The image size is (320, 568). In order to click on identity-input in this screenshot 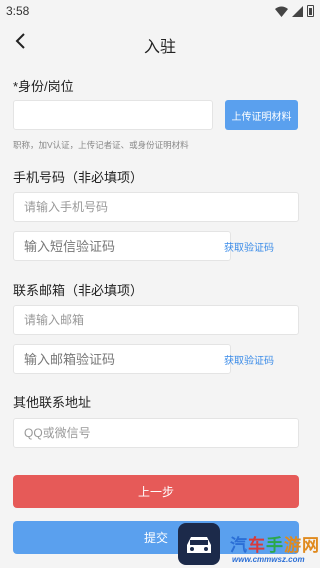, I will do `click(113, 115)`.